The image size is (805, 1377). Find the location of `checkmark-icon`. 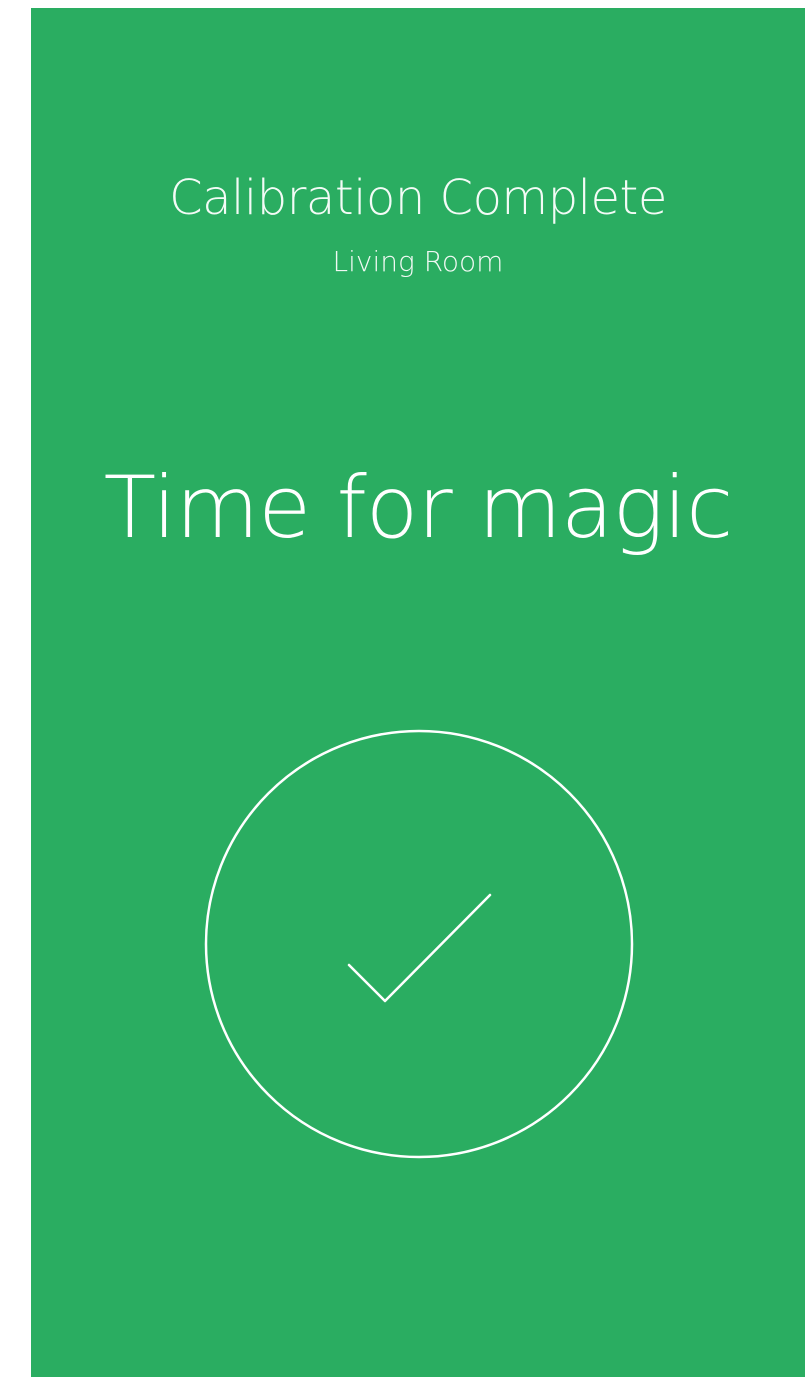

checkmark-icon is located at coordinates (419, 948).